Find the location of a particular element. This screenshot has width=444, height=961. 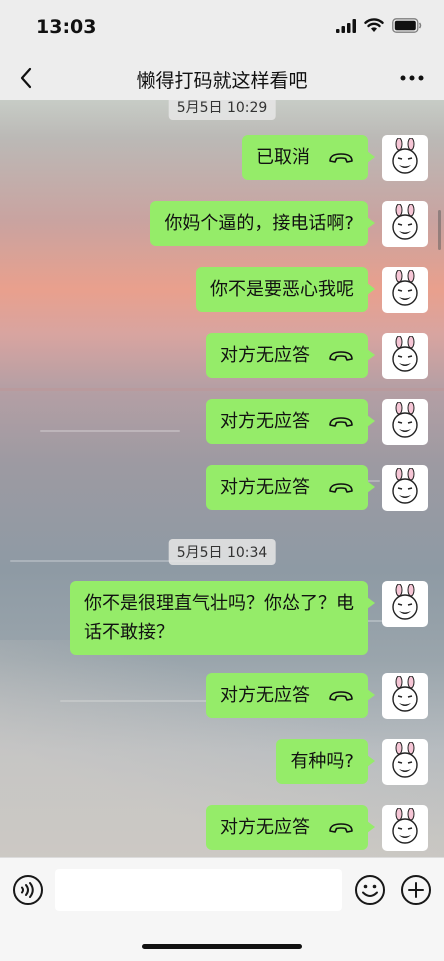

more-dots-icon is located at coordinates (412, 78).